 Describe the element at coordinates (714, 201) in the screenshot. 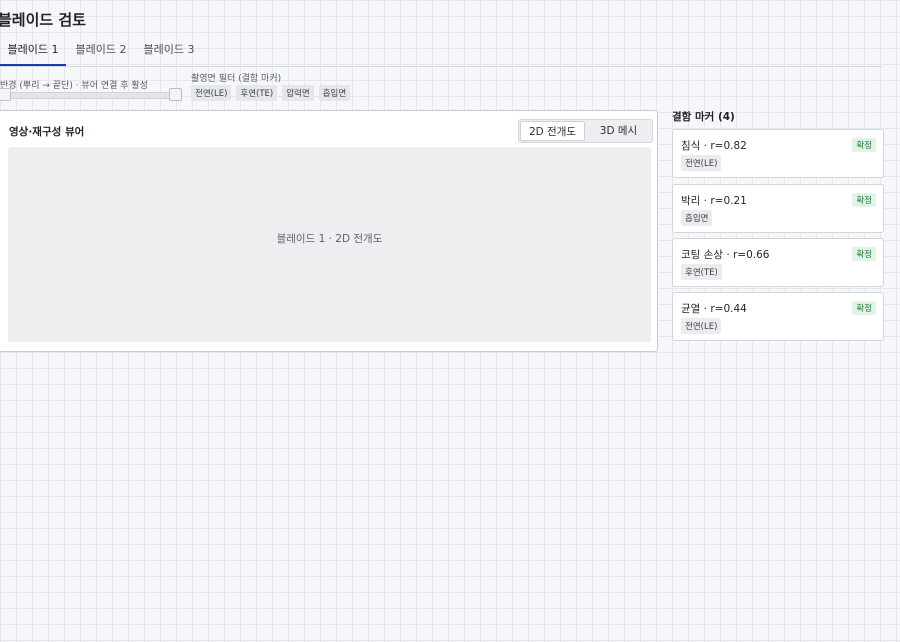

I see `marker-name: 박리 · r=0.21` at that location.